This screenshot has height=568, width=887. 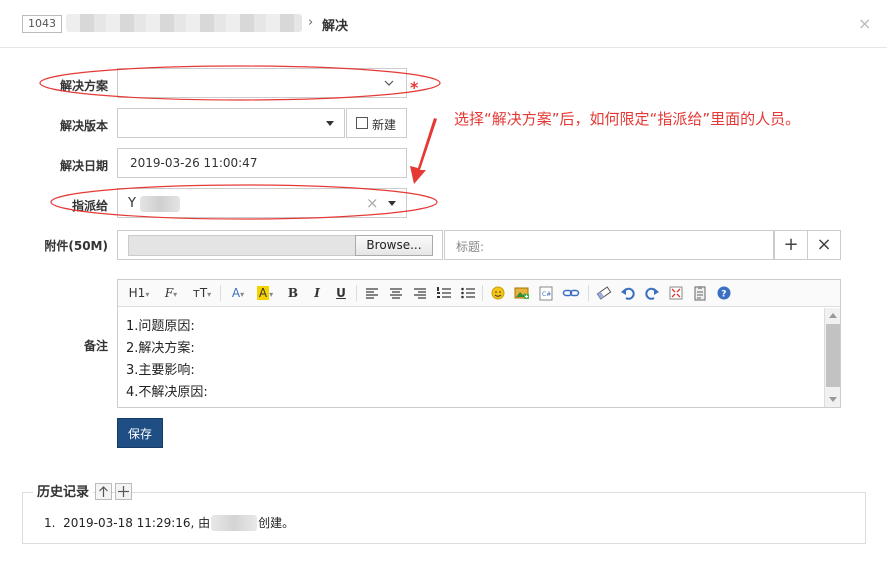 I want to click on font-color-button: A▾, so click(x=238, y=293).